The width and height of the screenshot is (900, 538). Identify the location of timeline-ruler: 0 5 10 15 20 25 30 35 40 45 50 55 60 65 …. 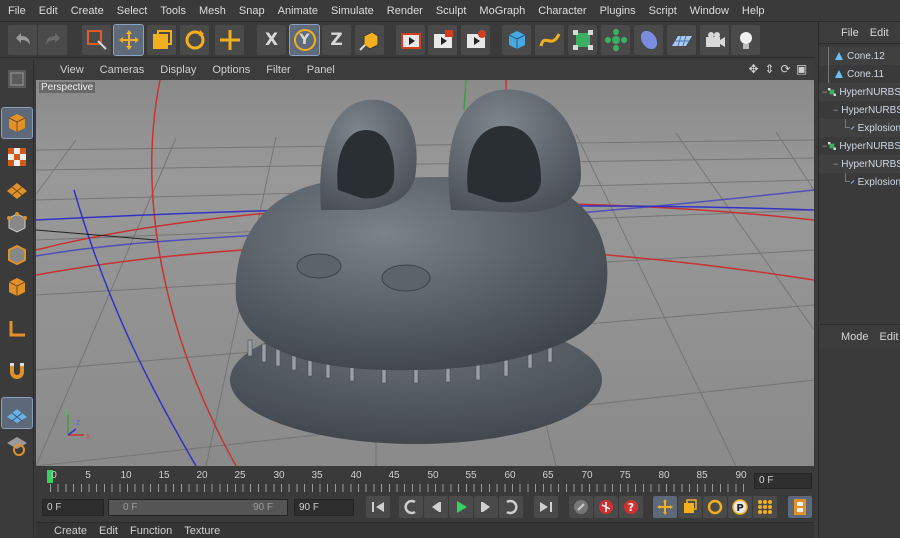
(425, 480).